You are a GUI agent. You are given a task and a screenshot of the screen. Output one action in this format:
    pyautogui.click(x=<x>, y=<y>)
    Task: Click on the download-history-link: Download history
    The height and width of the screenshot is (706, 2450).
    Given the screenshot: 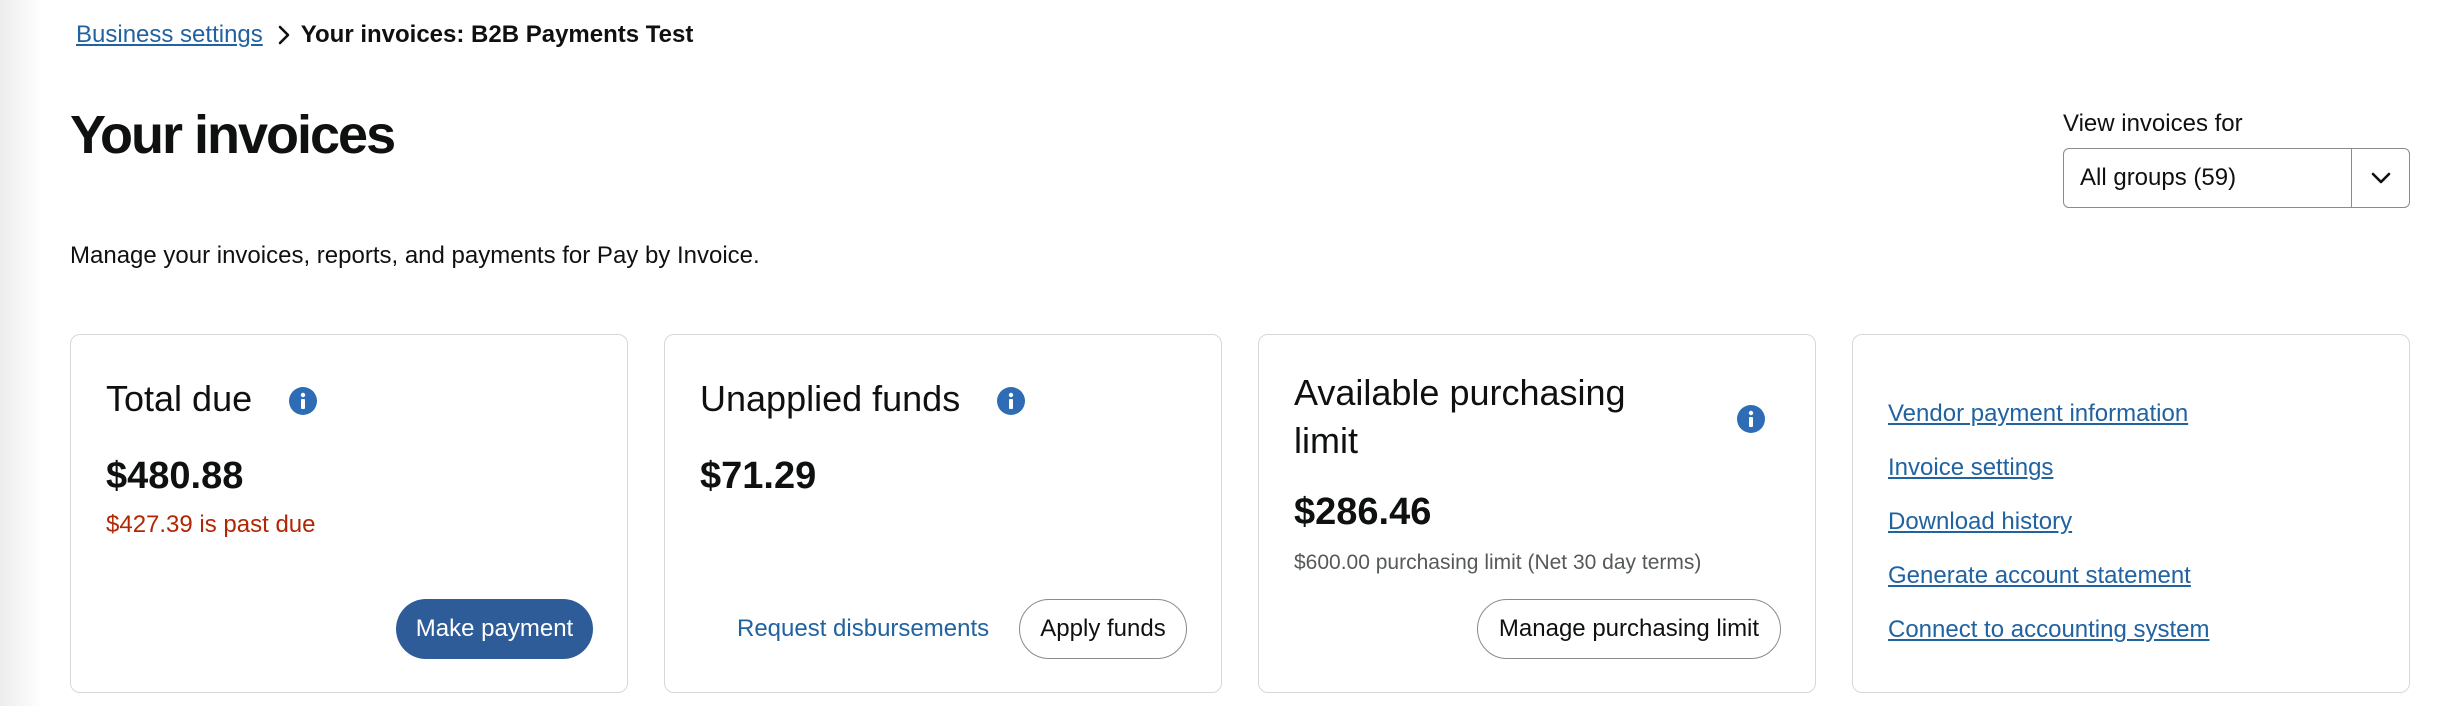 What is the action you would take?
    pyautogui.click(x=2049, y=522)
    